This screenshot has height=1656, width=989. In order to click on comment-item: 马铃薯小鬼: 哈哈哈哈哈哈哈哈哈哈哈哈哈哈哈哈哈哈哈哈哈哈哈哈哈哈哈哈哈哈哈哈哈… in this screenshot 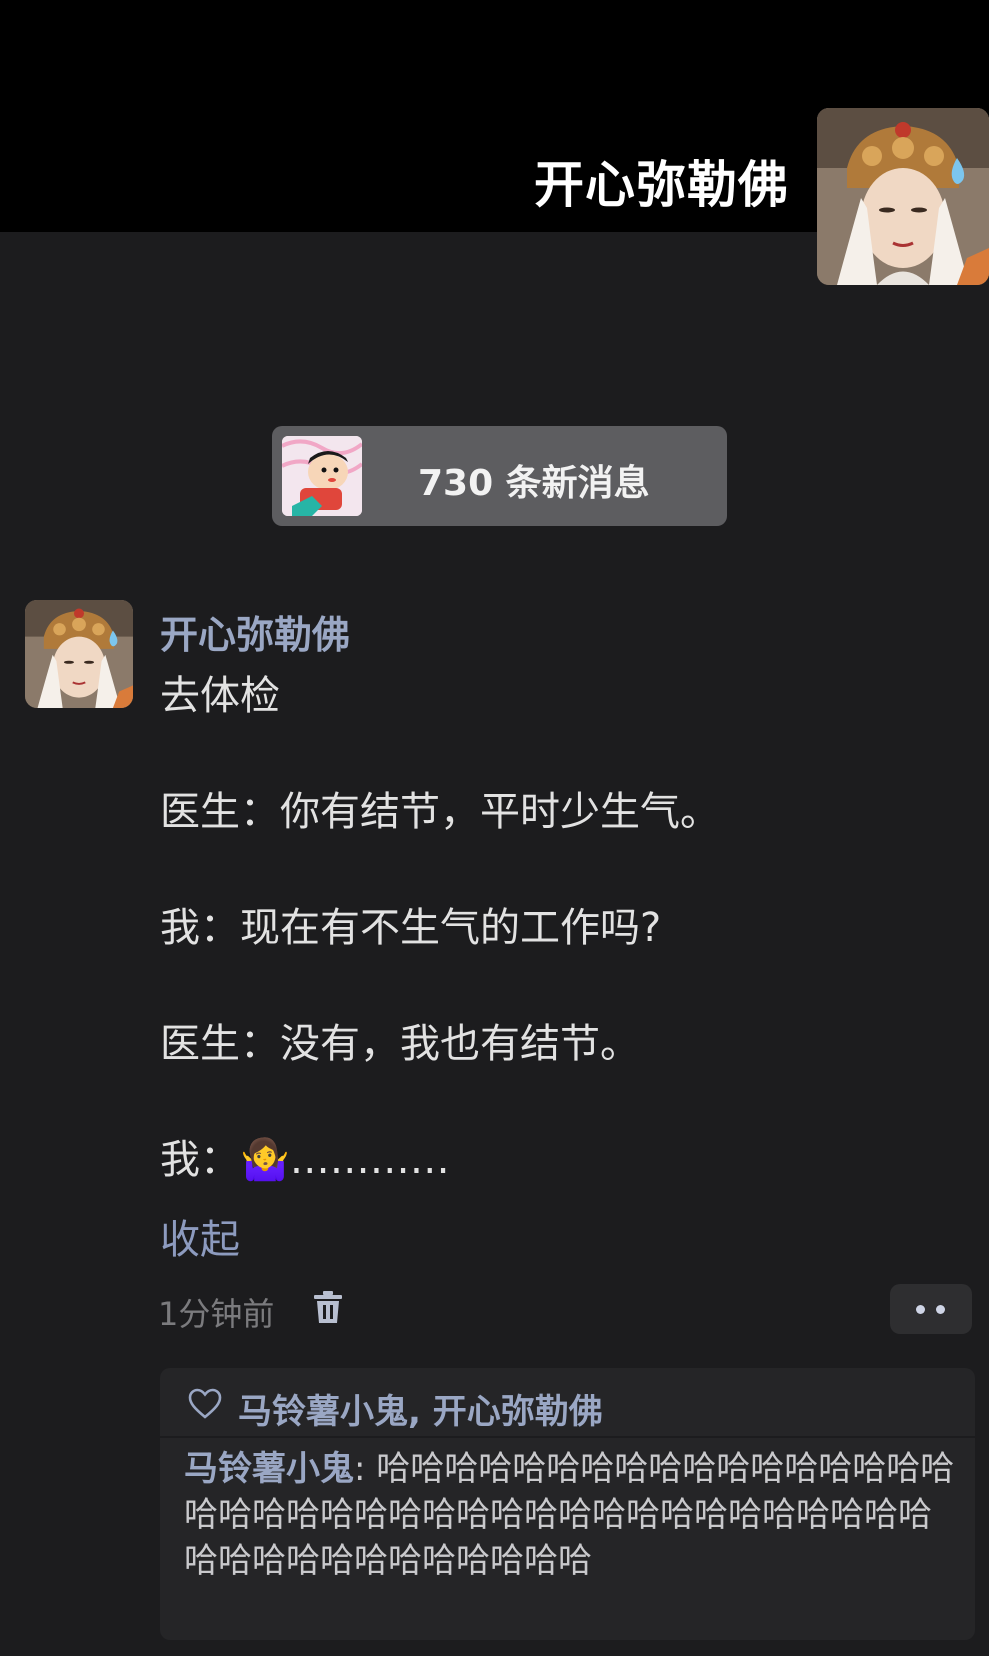, I will do `click(571, 1515)`.